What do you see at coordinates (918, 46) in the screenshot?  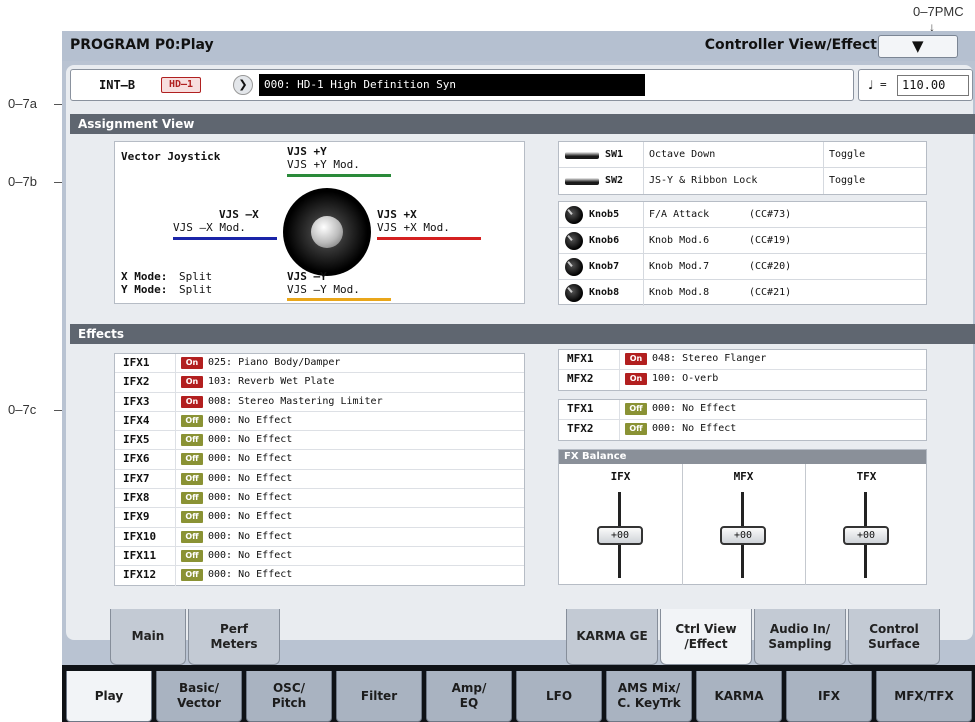 I see `page-menu-button: ▼` at bounding box center [918, 46].